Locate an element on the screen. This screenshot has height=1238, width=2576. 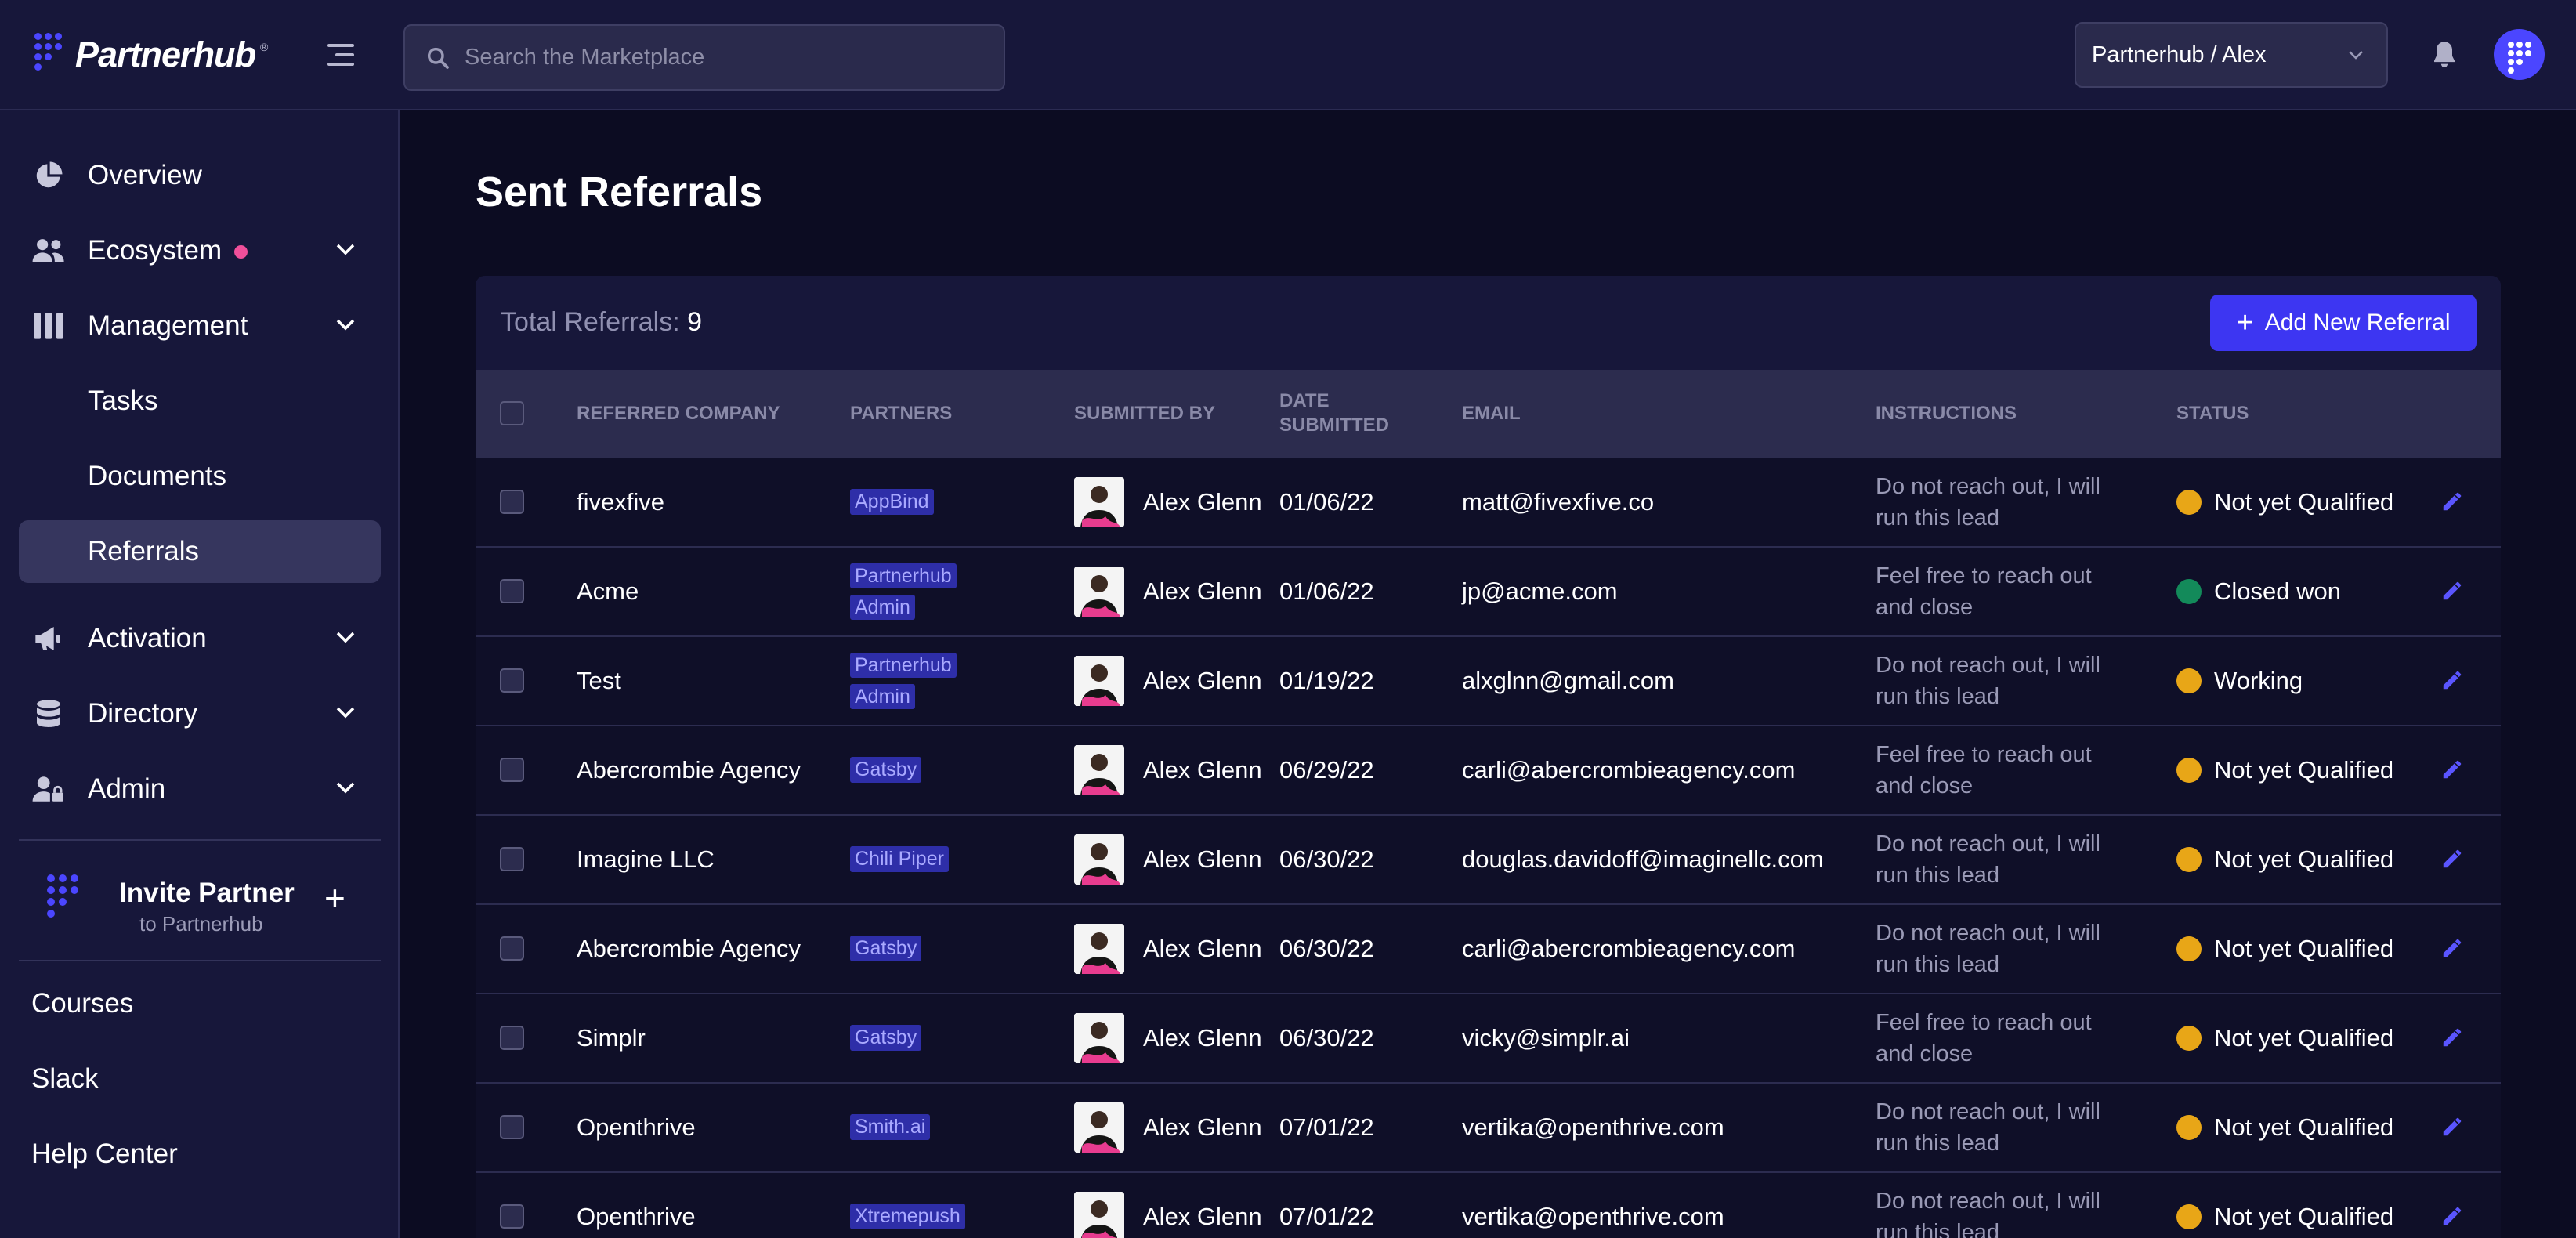
divider is located at coordinates (200, 840).